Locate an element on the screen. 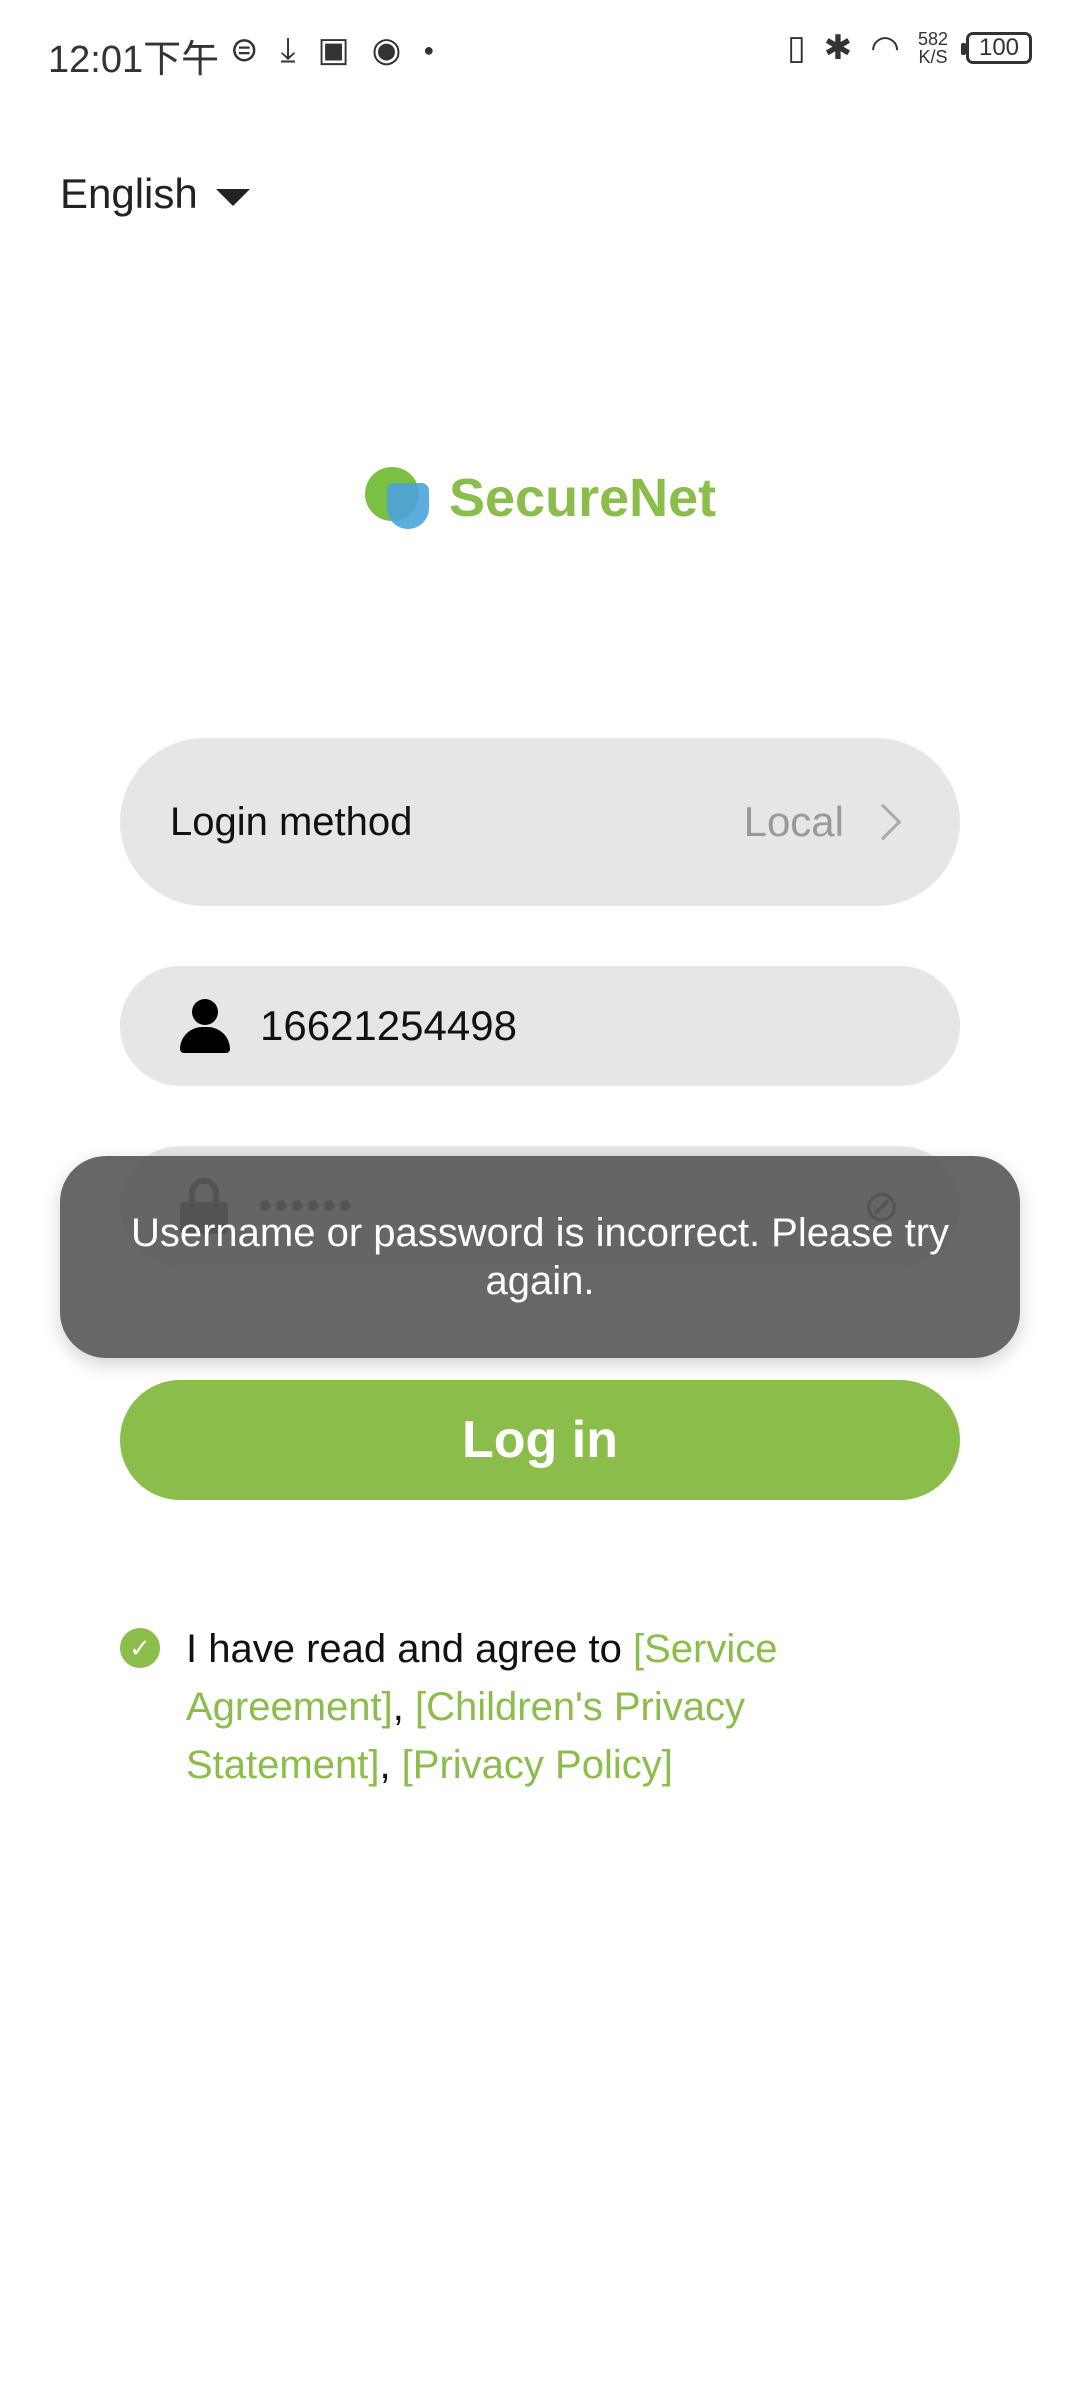 The image size is (1080, 2408). username-value: 16621254498 is located at coordinates (388, 1026).